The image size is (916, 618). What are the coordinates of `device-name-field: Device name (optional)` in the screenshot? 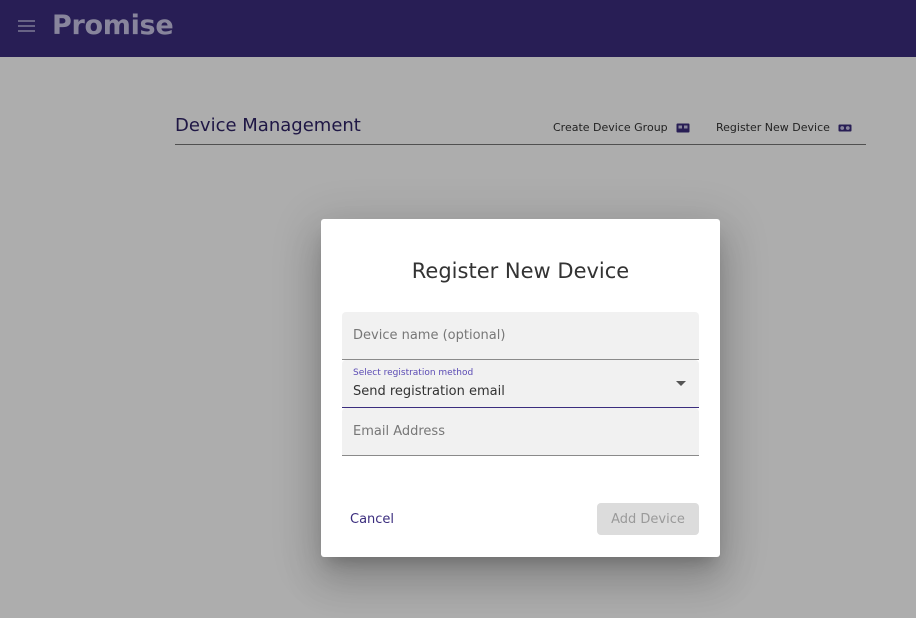 It's located at (520, 336).